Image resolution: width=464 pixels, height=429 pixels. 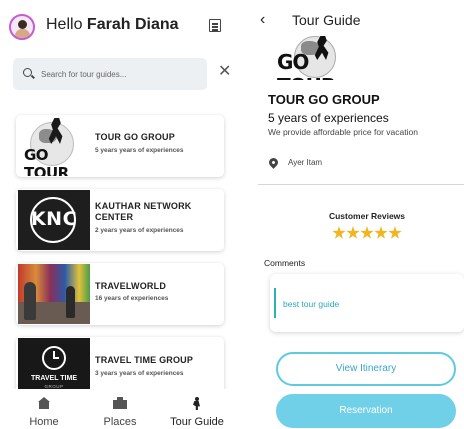 What do you see at coordinates (285, 263) in the screenshot?
I see `comments-label: Comments` at bounding box center [285, 263].